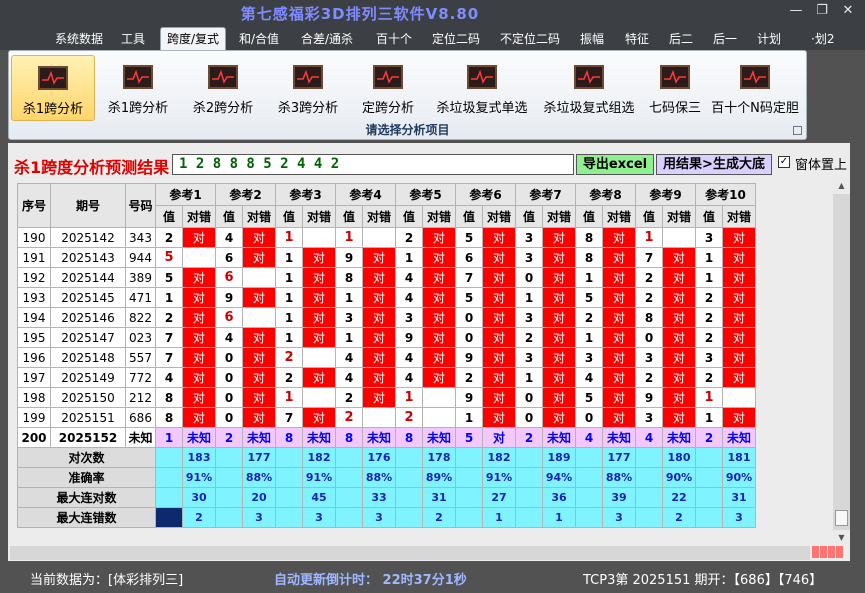 Image resolution: width=865 pixels, height=593 pixels. I want to click on chart-icon, so click(589, 77).